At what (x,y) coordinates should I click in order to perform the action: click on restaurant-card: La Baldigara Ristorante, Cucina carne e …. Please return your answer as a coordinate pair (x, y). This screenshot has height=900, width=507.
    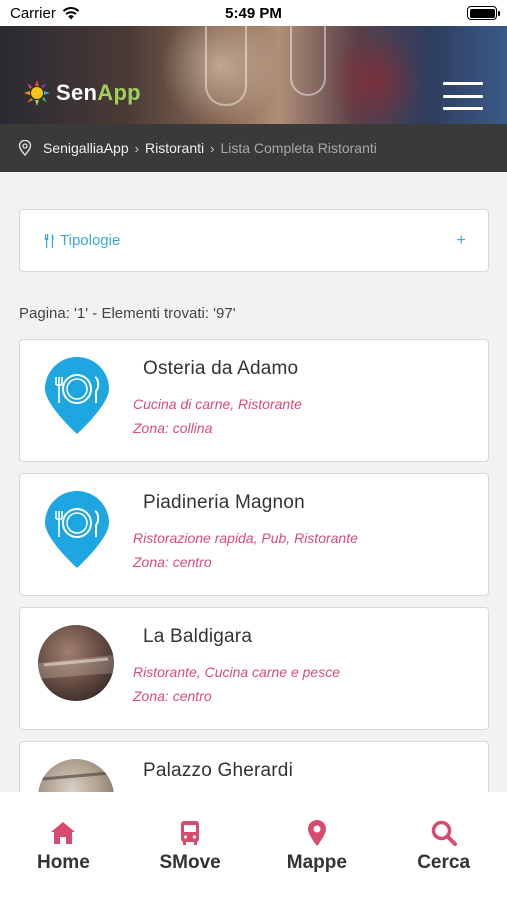
    Looking at the image, I should click on (254, 668).